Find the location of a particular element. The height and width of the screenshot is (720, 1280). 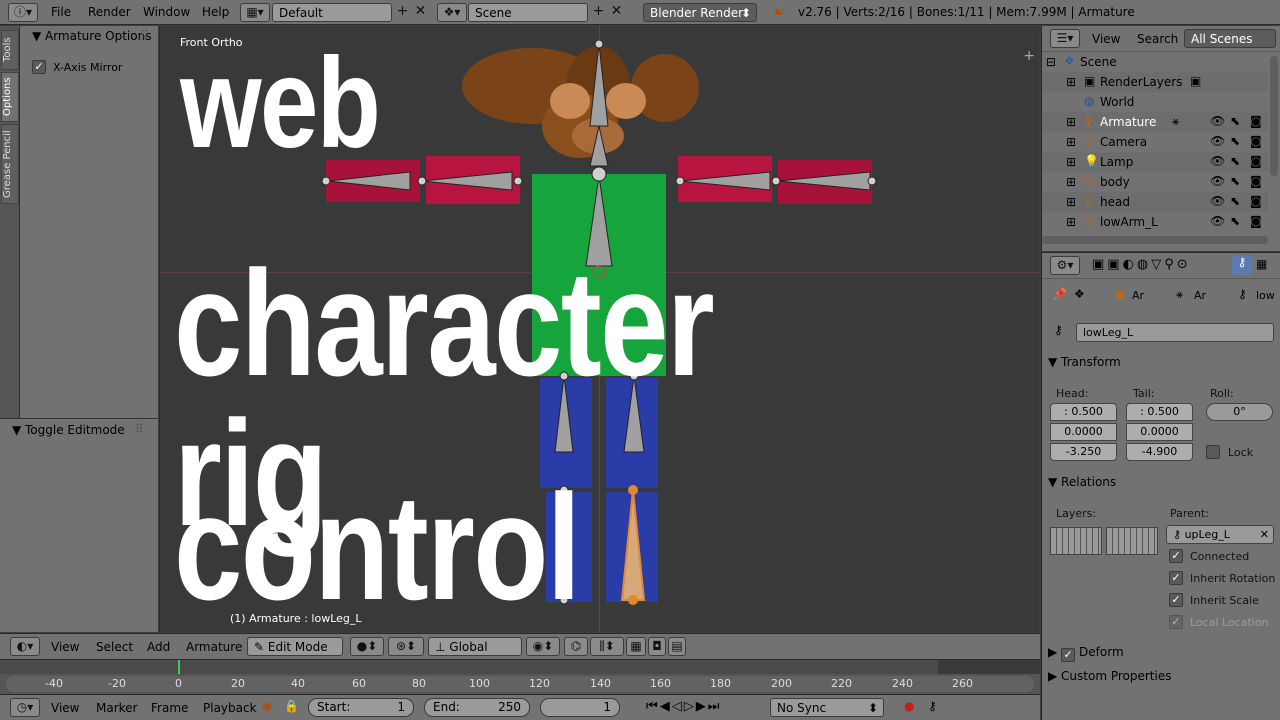

menu-add: Add is located at coordinates (158, 647).